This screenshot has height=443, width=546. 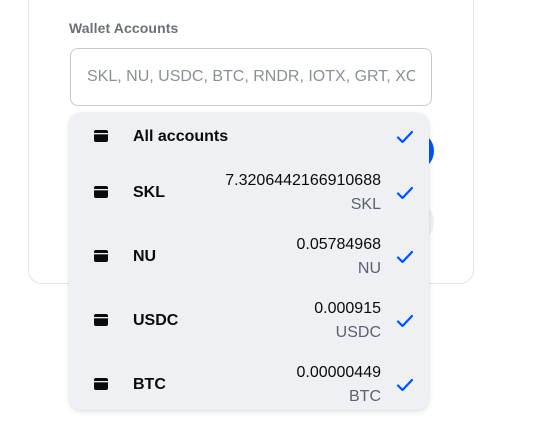 I want to click on account-currency: USDC, so click(x=358, y=332).